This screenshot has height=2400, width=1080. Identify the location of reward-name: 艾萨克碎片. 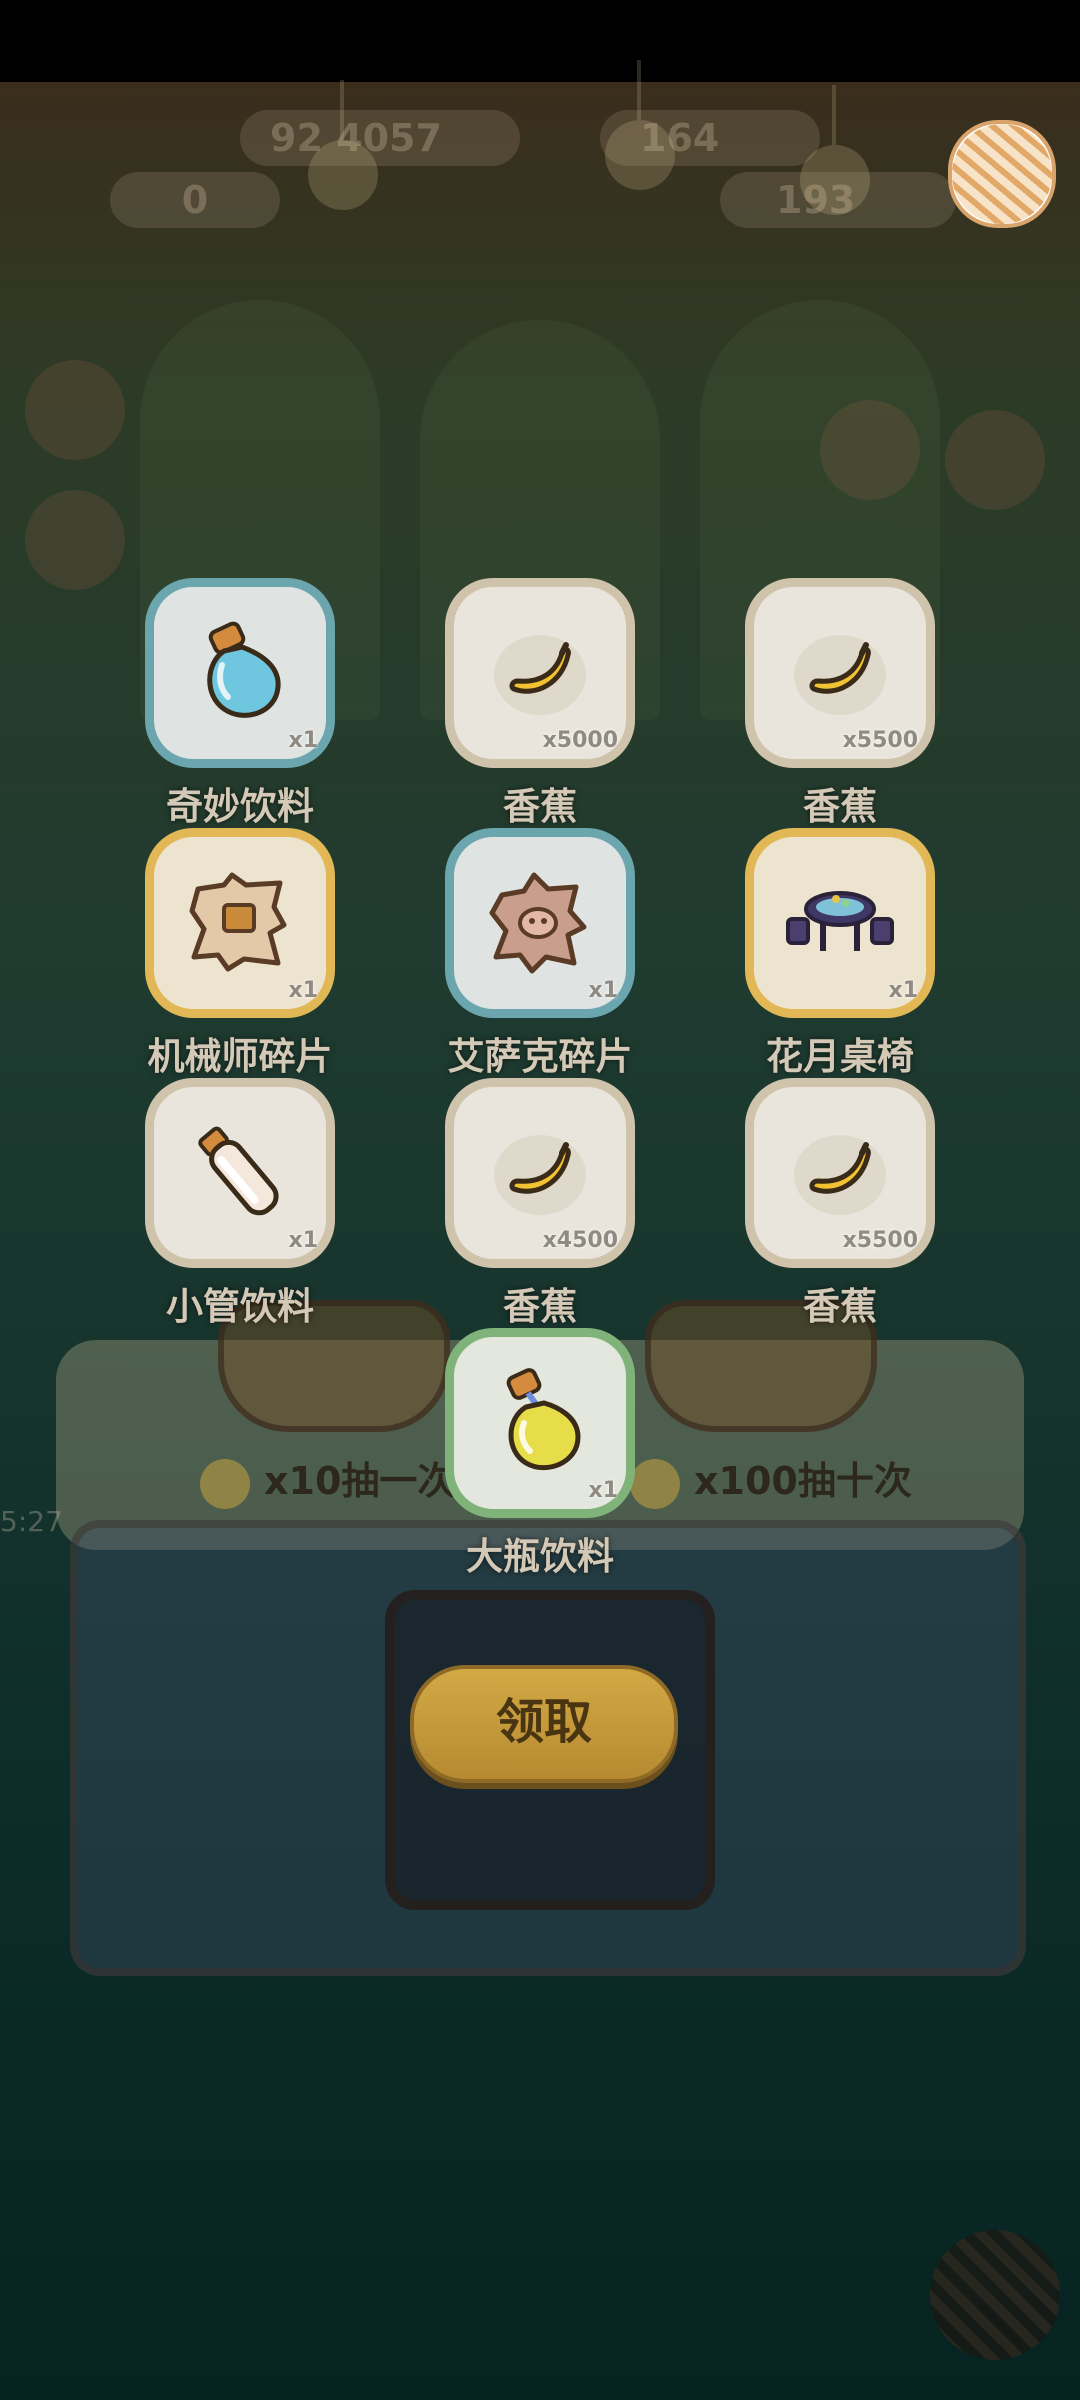
(540, 1056).